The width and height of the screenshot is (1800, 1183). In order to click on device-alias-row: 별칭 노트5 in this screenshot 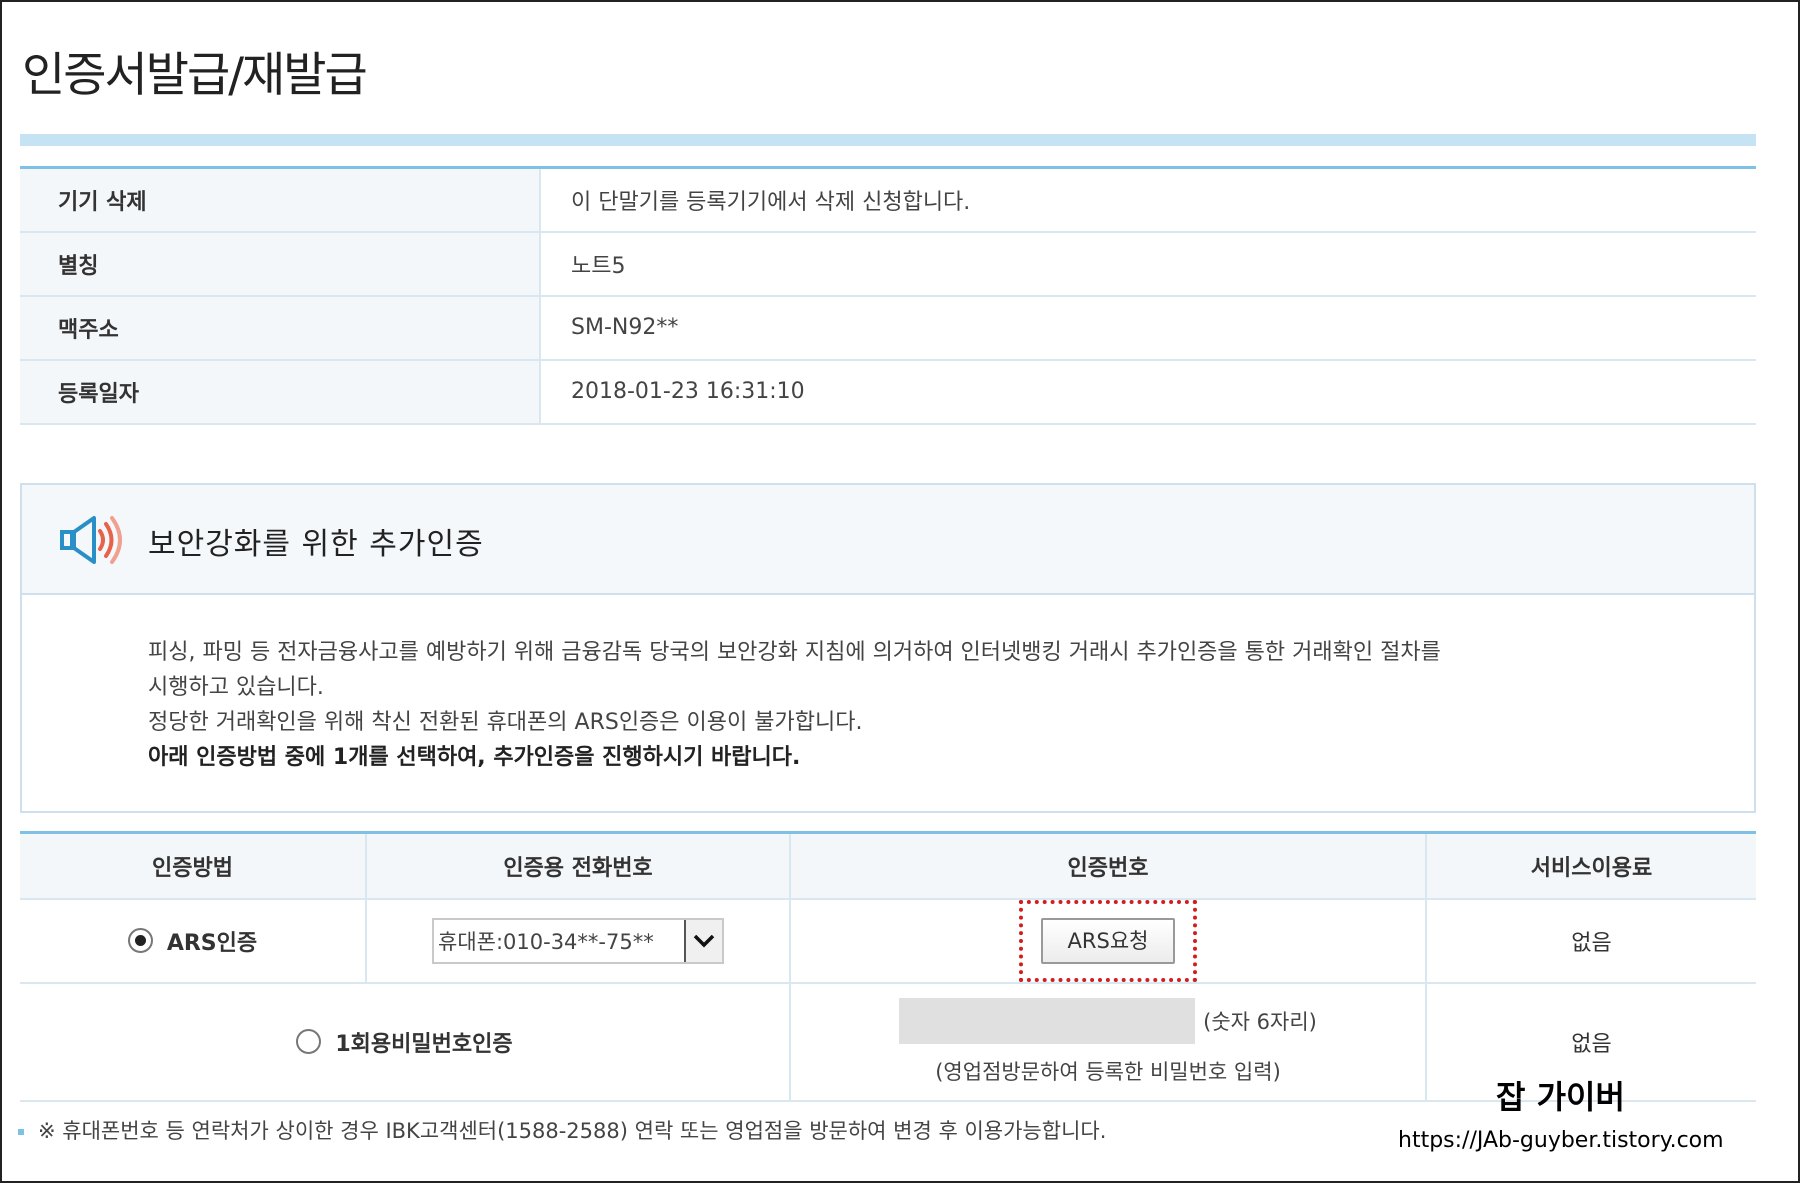, I will do `click(888, 264)`.